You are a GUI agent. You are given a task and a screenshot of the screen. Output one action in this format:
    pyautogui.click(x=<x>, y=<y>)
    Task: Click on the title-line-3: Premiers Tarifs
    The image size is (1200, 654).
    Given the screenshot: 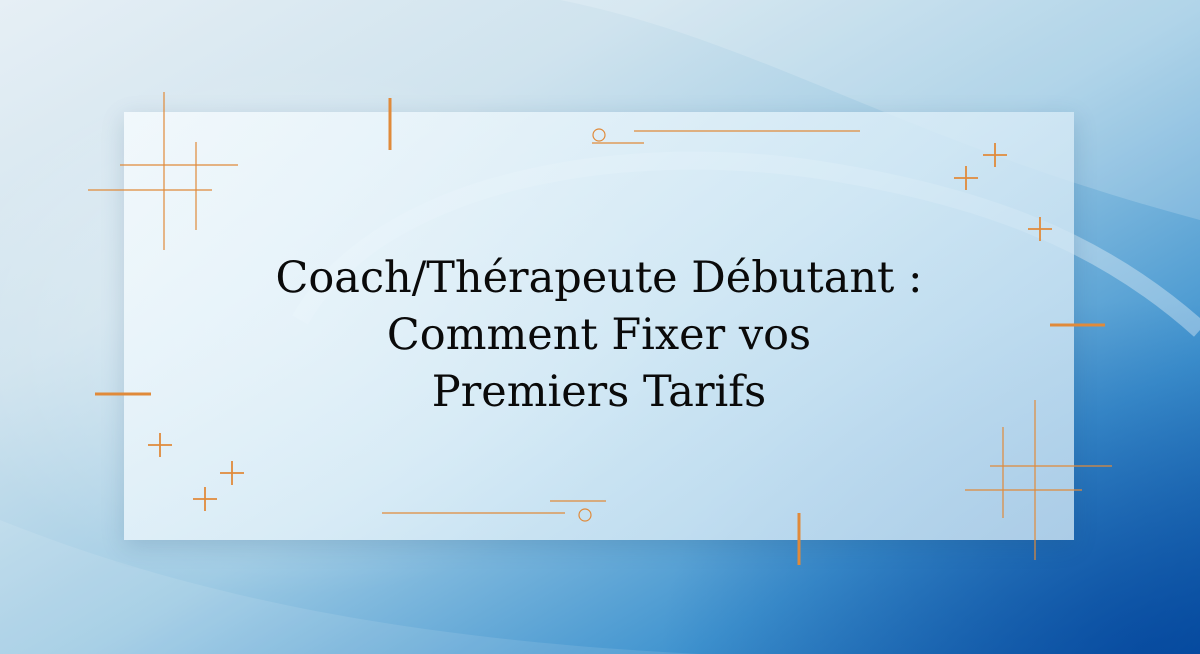 What is the action you would take?
    pyautogui.click(x=599, y=392)
    